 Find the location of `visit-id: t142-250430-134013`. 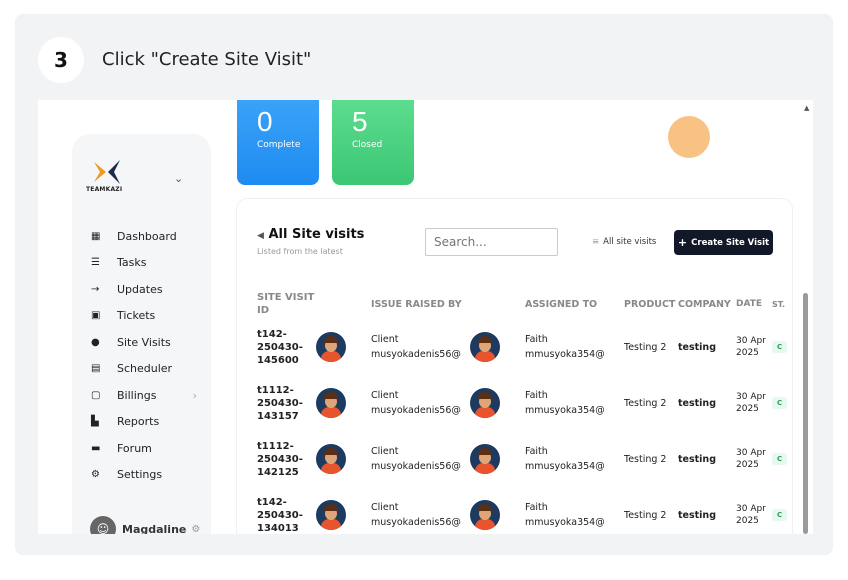

visit-id: t142-250430-134013 is located at coordinates (286, 510).